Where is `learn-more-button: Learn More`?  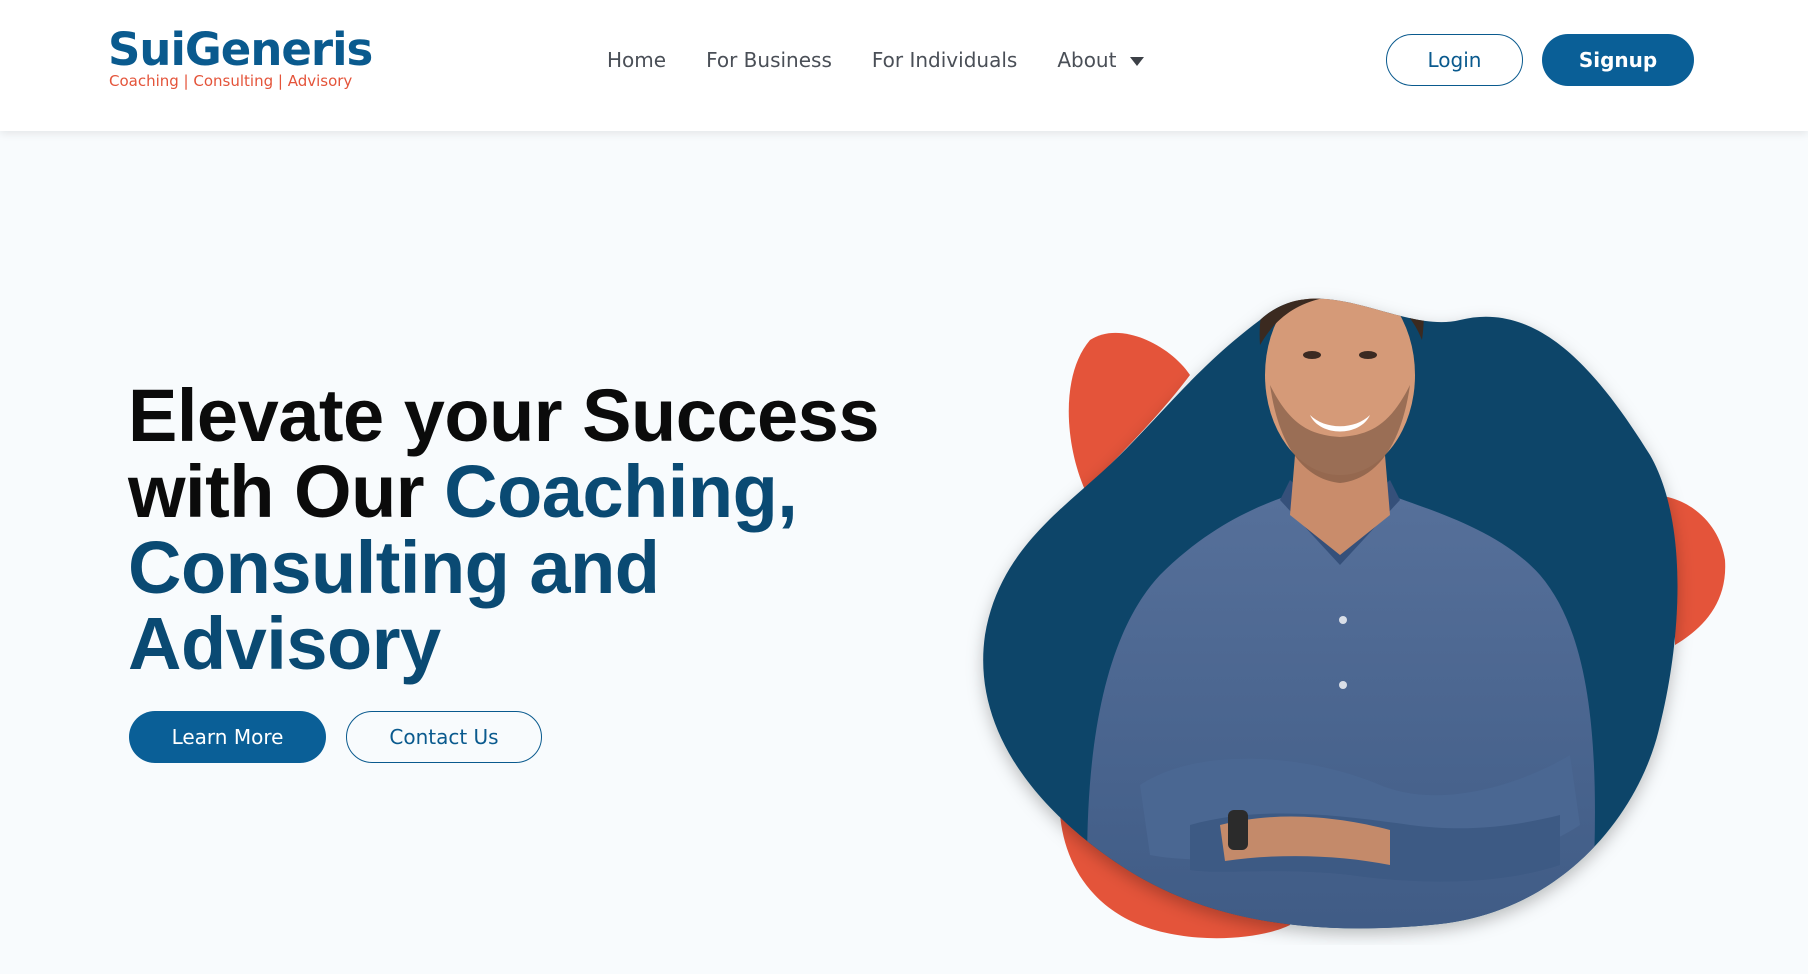 learn-more-button: Learn More is located at coordinates (227, 737).